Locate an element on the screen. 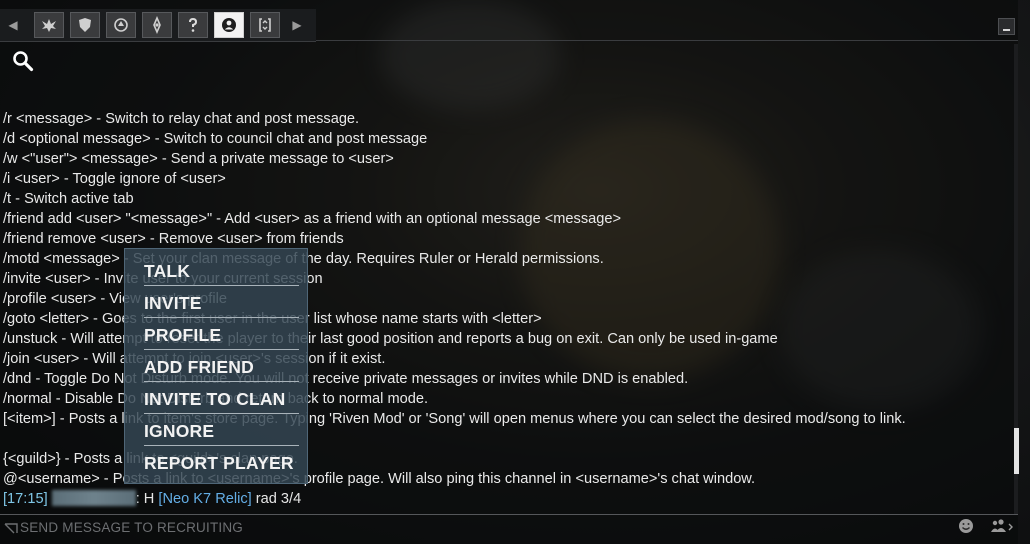  relic-item-link: [Neo K7 Relic] is located at coordinates (204, 499).